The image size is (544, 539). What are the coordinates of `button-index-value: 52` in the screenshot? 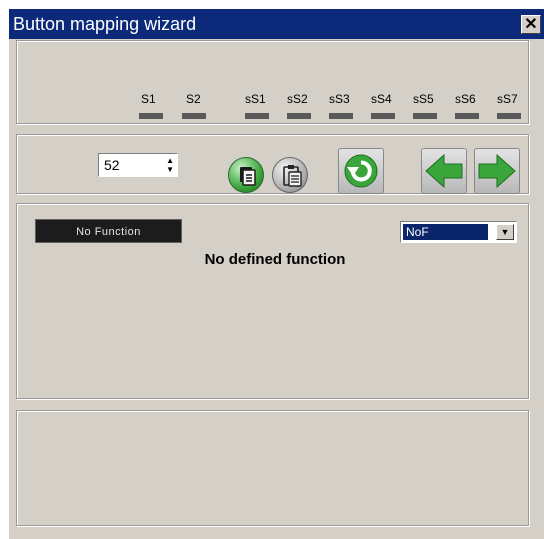 It's located at (112, 165).